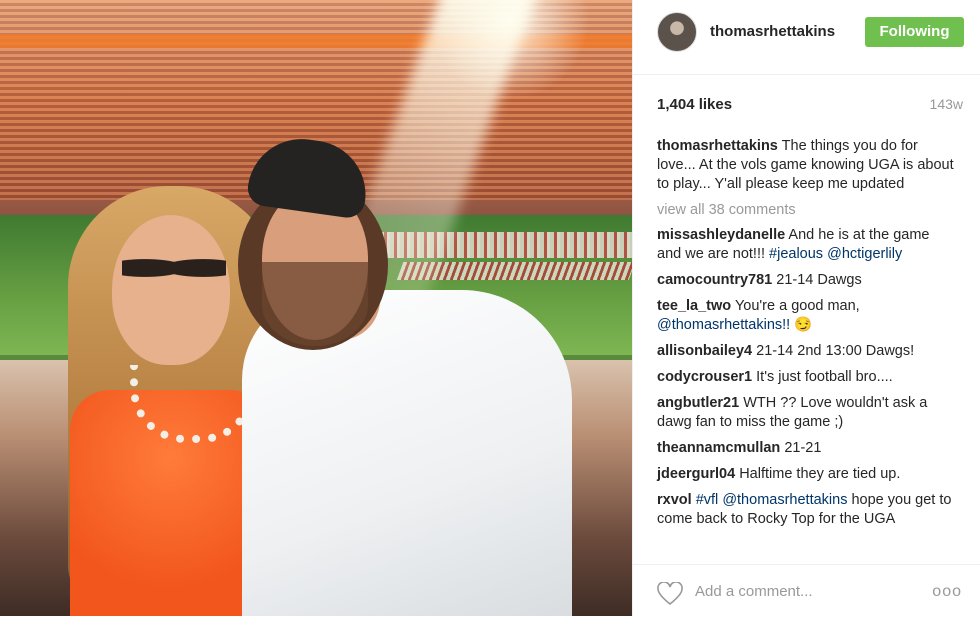 The height and width of the screenshot is (617, 980). What do you see at coordinates (694, 104) in the screenshot?
I see `likes-count: 1,404 likes` at bounding box center [694, 104].